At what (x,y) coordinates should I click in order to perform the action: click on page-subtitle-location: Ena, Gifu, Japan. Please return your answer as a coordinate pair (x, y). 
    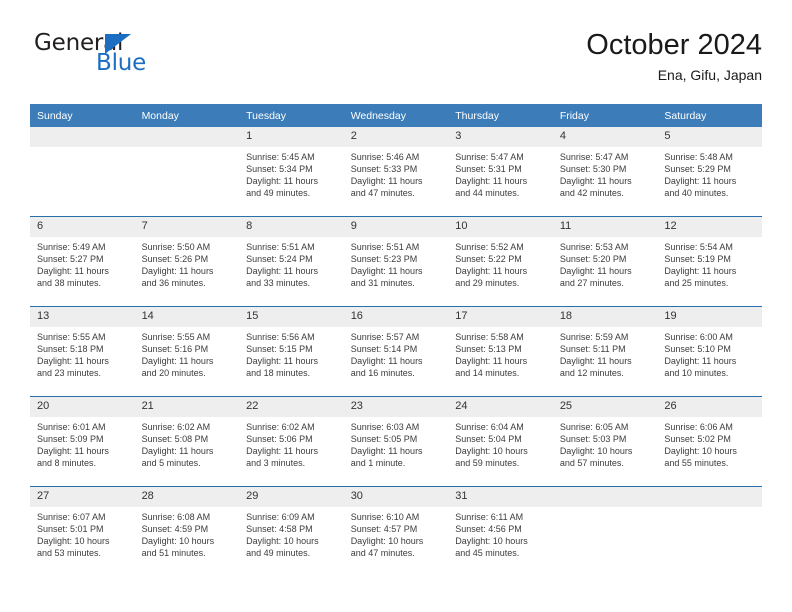
    Looking at the image, I should click on (709, 75).